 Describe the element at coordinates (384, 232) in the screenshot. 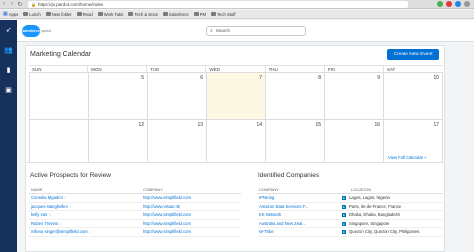

I see `location-text: Quezon City, Quezon City, Philippines` at that location.